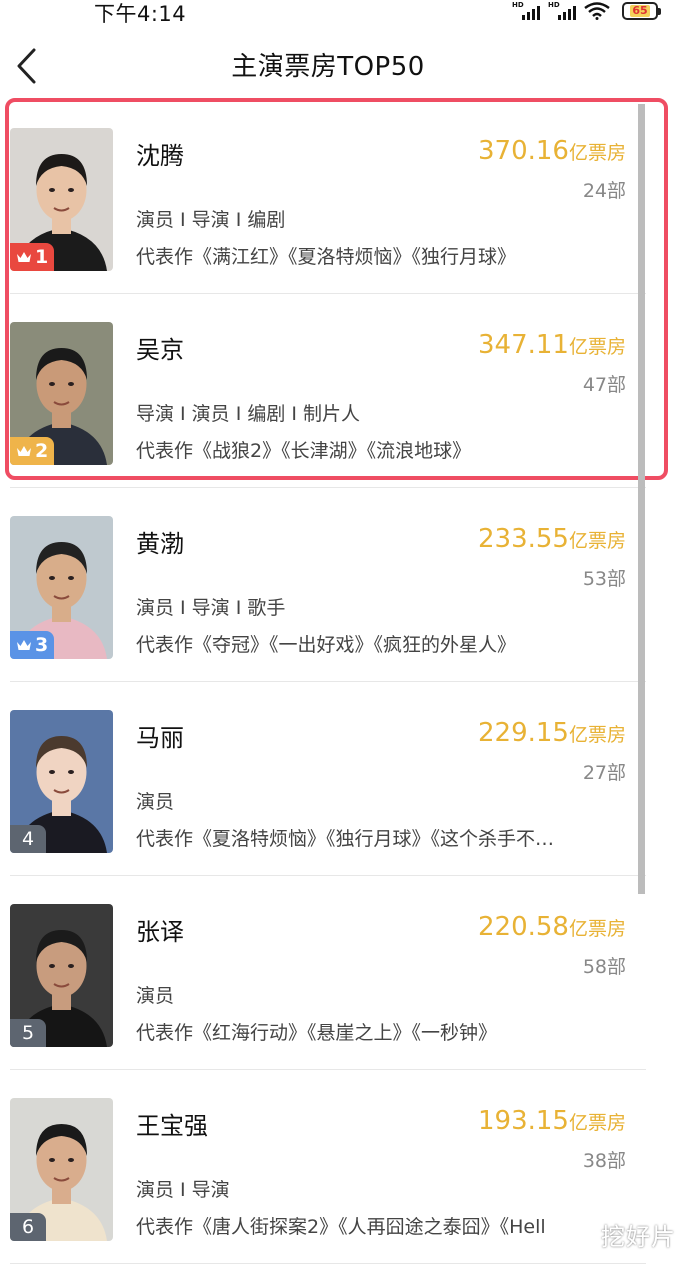  What do you see at coordinates (343, 13) in the screenshot?
I see `status-bar: 下午4:14 HD HD 65` at bounding box center [343, 13].